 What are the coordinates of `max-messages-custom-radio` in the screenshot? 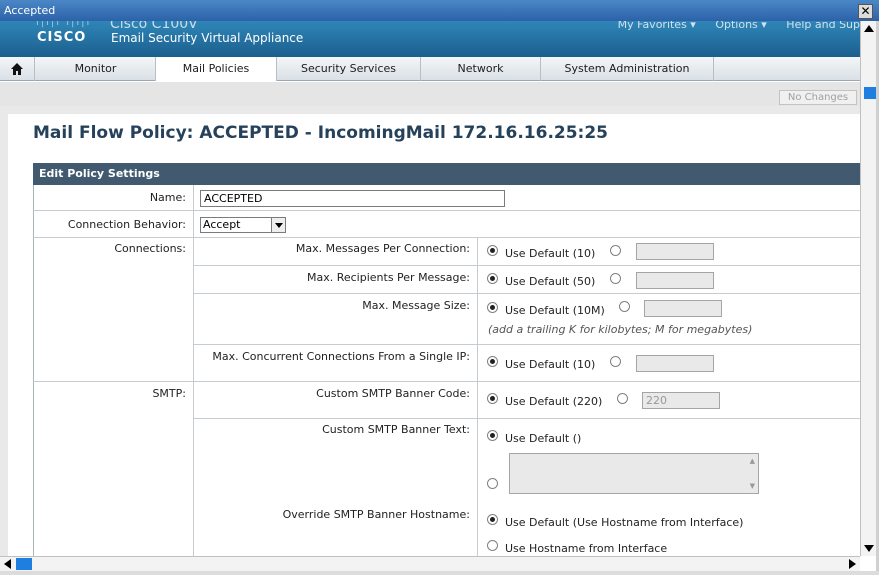 It's located at (615, 250).